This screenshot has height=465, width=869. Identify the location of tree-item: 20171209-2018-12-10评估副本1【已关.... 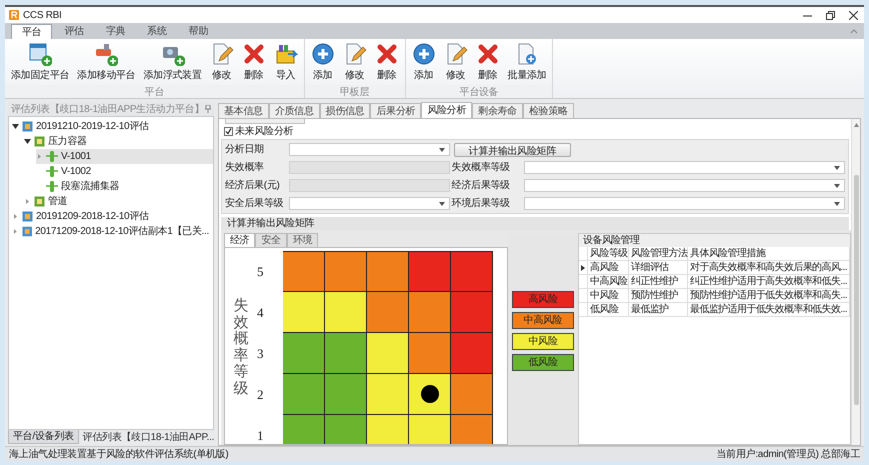
(112, 231).